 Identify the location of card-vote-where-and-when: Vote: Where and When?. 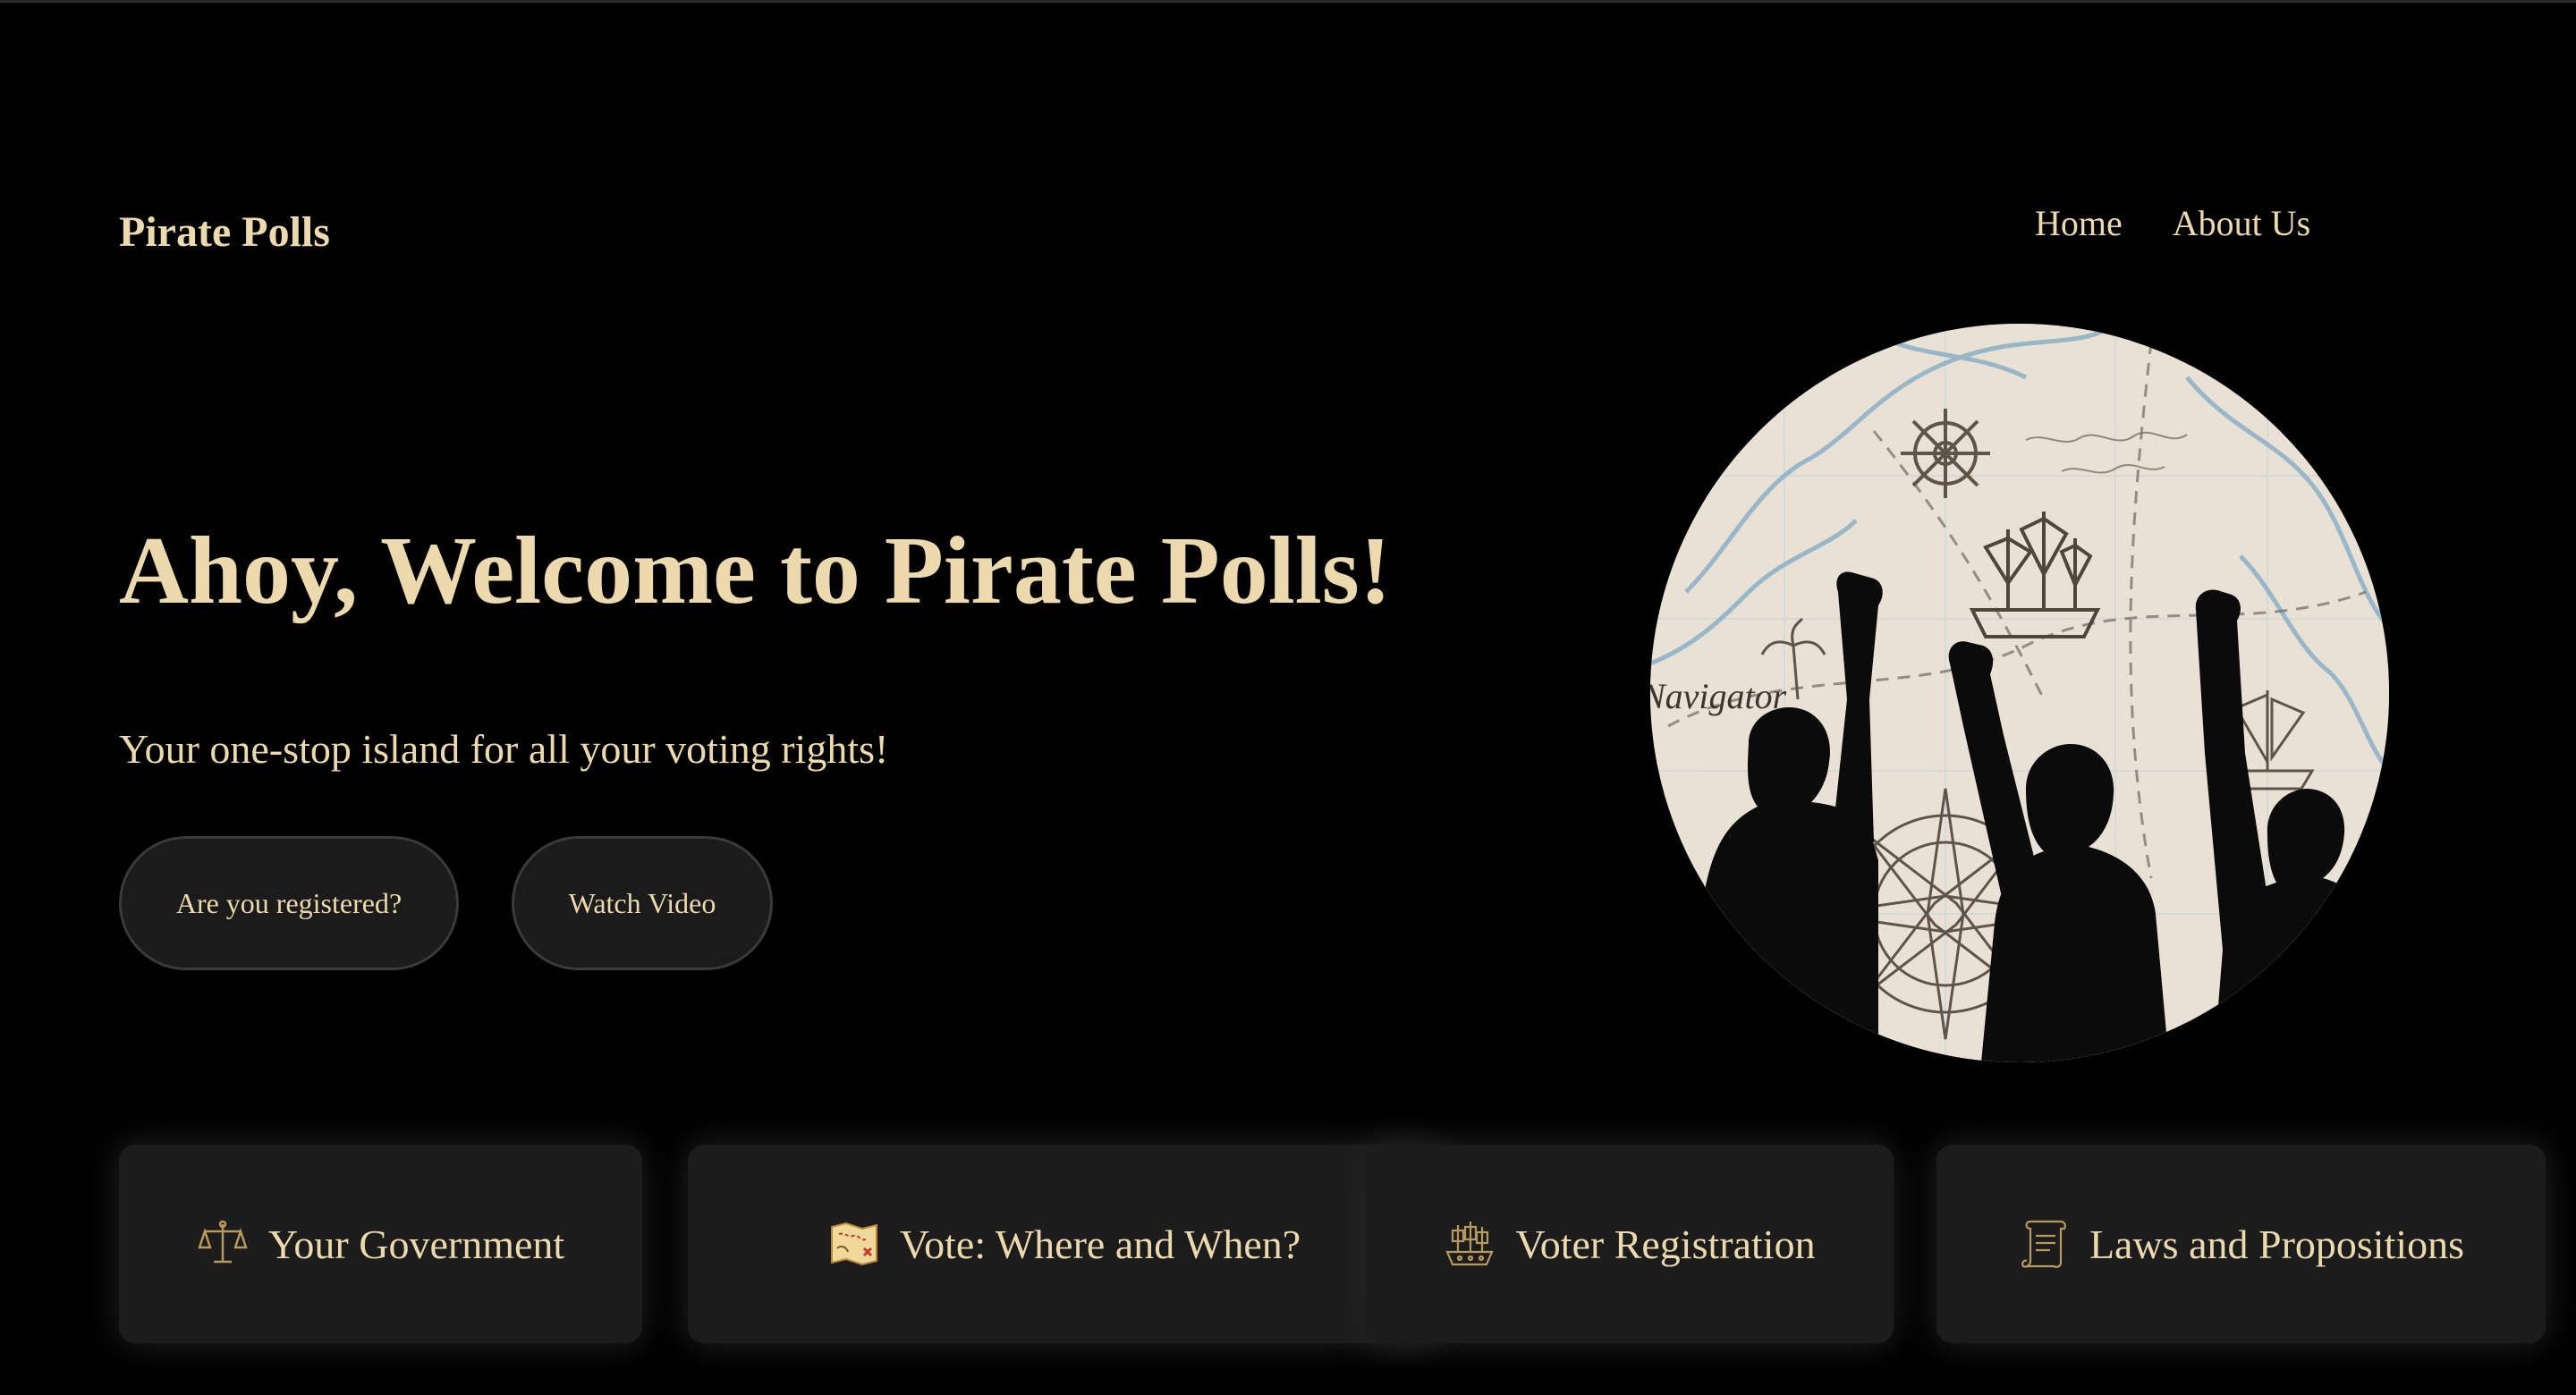
(1064, 1244).